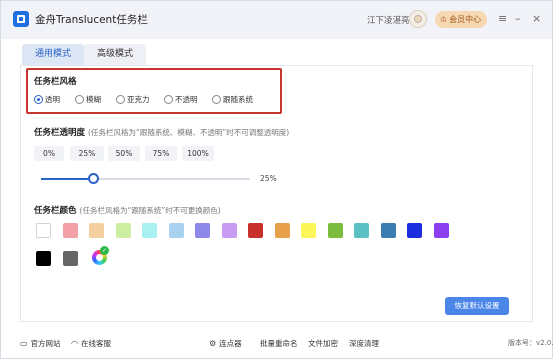 The width and height of the screenshot is (553, 359). I want to click on tool-deep-clean-link: 深度清理, so click(364, 343).